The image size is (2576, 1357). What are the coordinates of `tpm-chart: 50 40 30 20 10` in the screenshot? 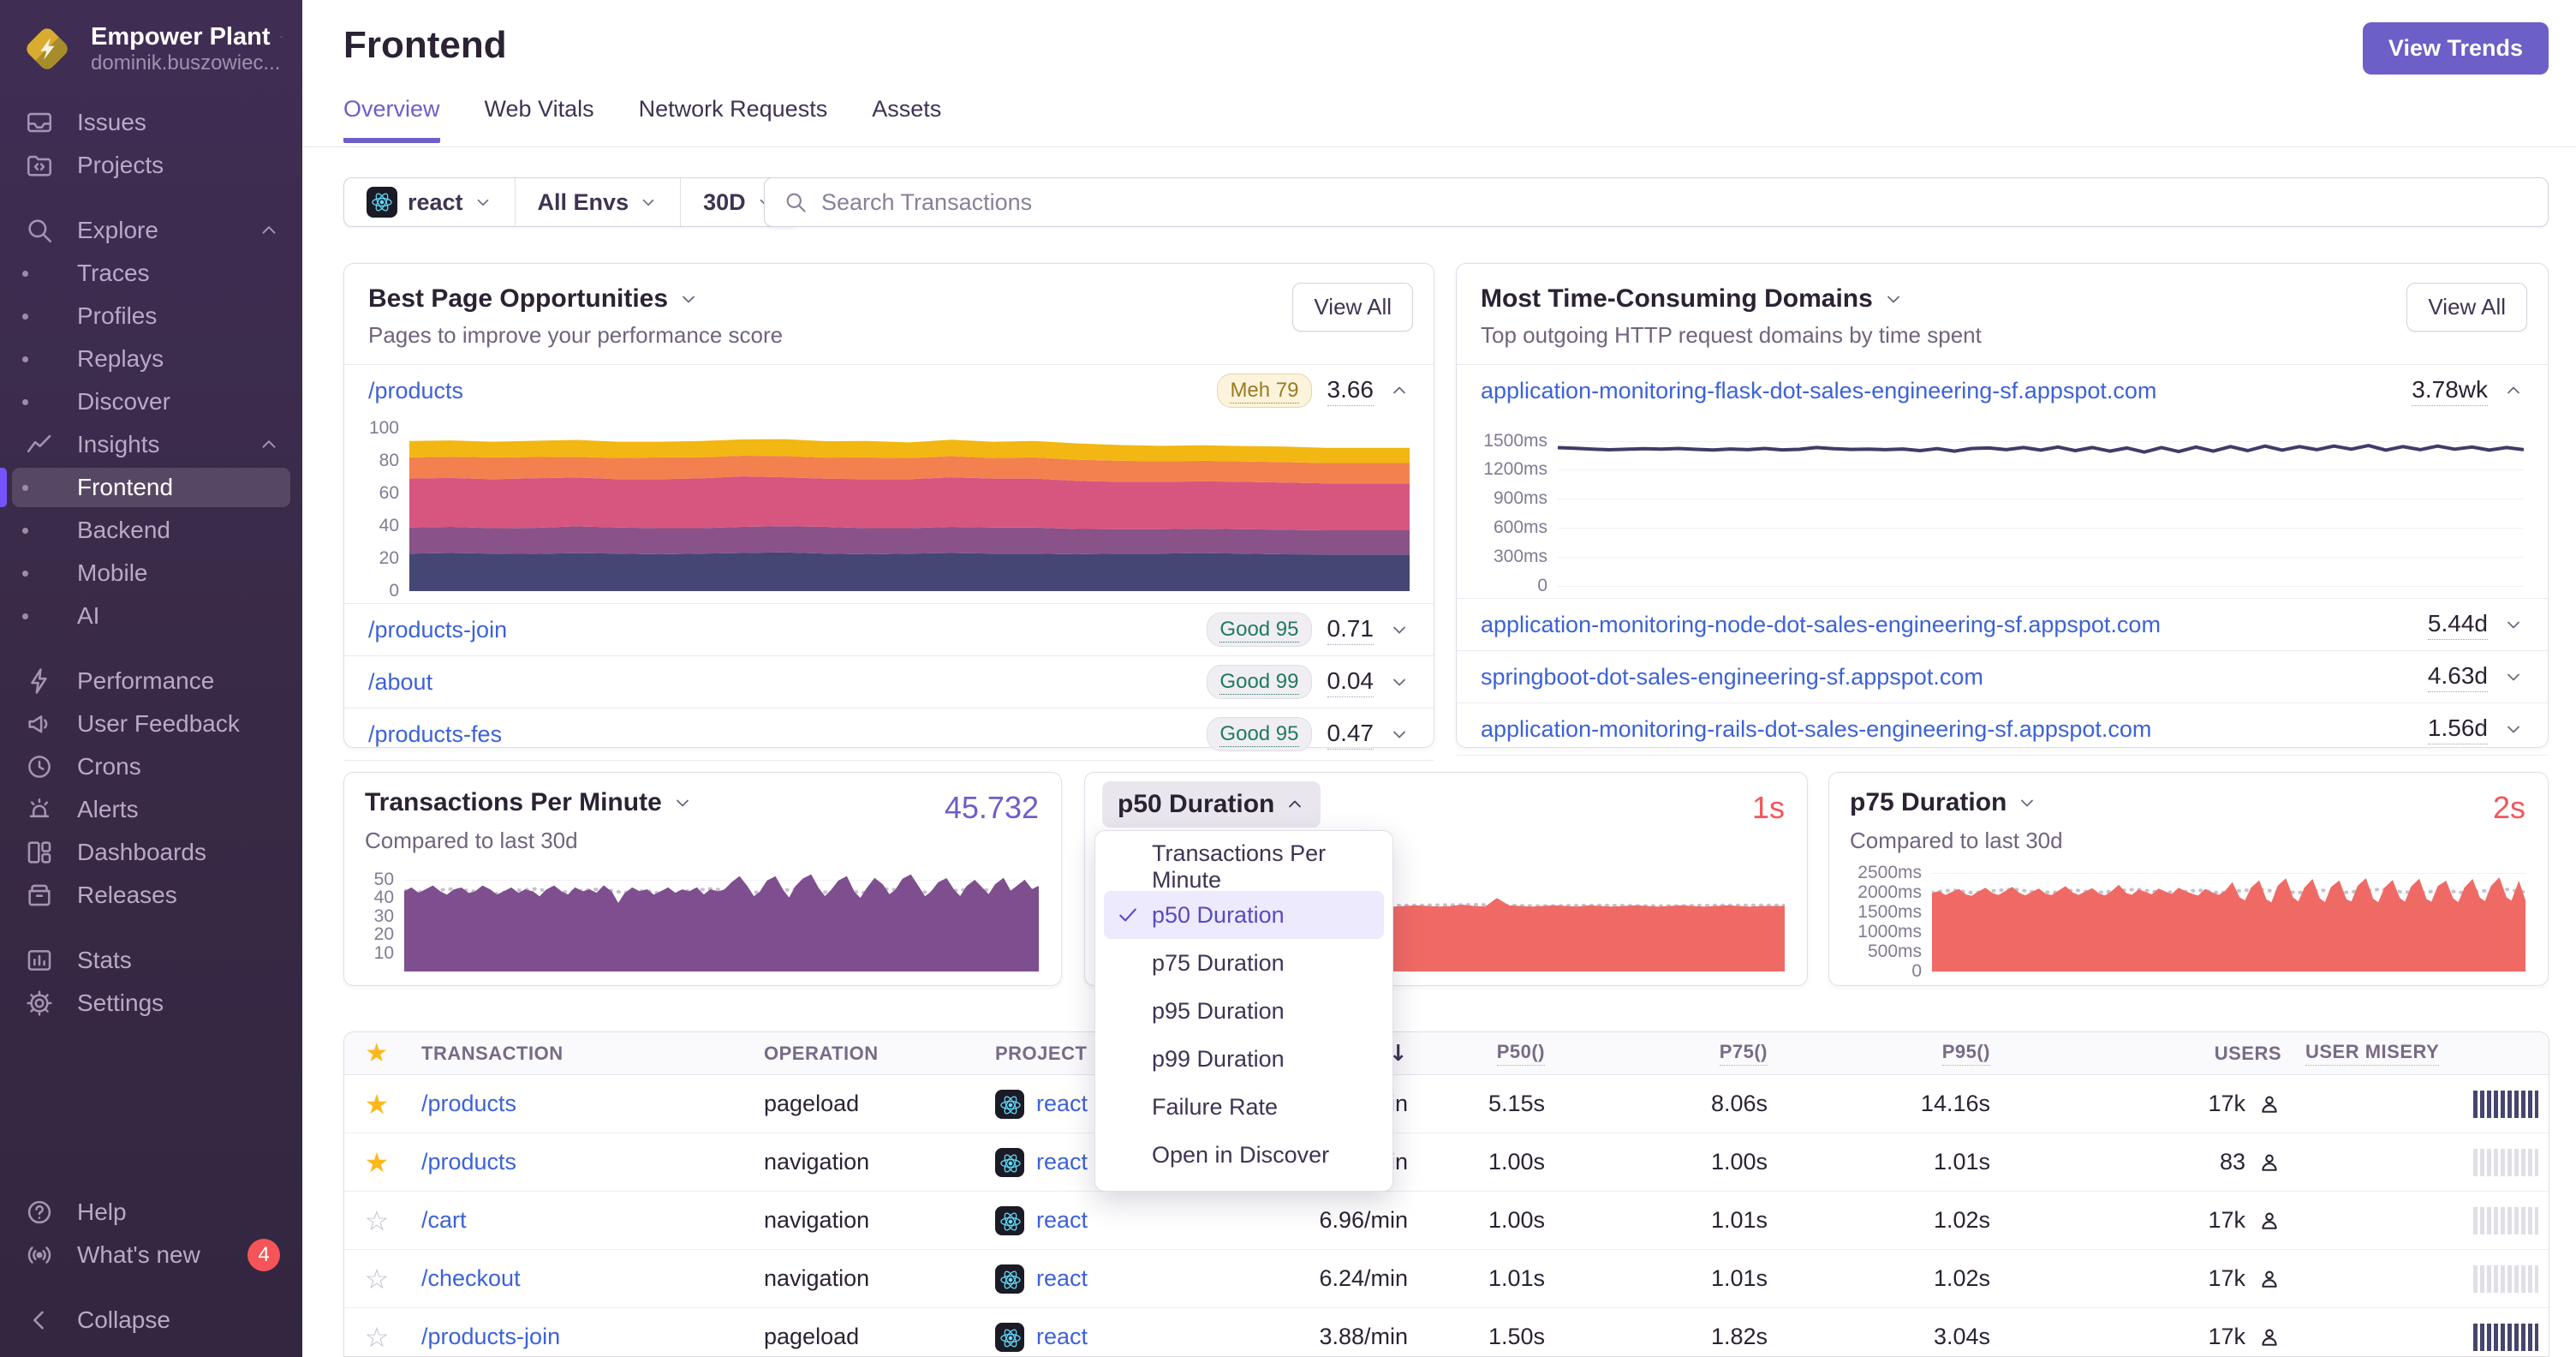 It's located at (702, 920).